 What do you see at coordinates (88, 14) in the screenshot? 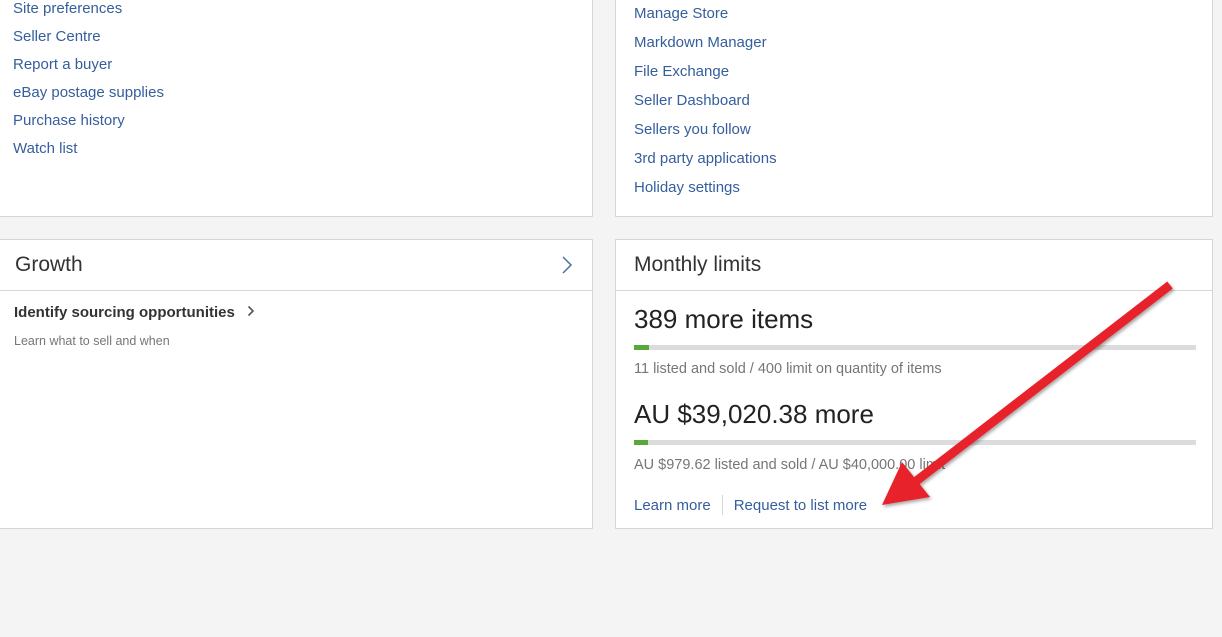
I see `link-site-preferences: Site preferences` at bounding box center [88, 14].